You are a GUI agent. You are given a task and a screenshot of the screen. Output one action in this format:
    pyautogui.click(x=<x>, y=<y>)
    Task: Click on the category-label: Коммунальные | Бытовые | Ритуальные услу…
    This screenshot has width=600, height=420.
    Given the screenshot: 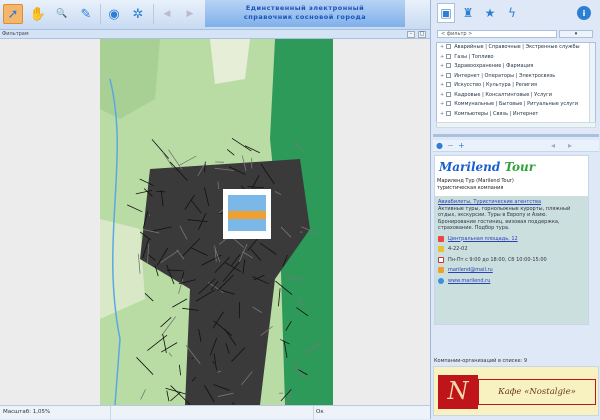 What is the action you would take?
    pyautogui.click(x=516, y=104)
    